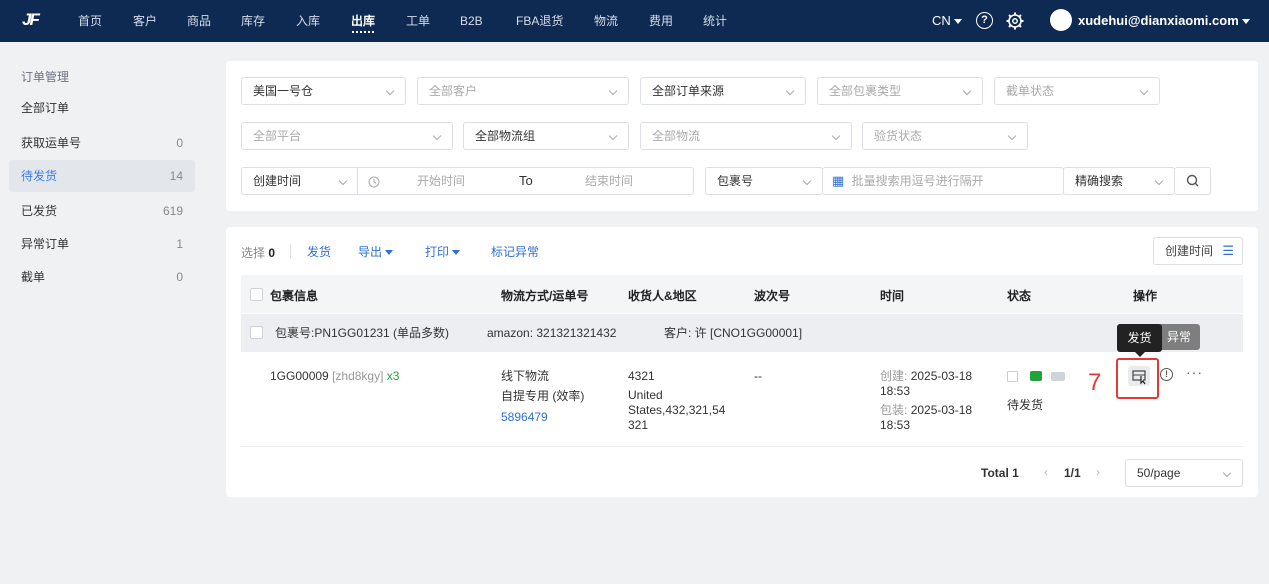  What do you see at coordinates (661, 21) in the screenshot?
I see `nav-fees: 费用` at bounding box center [661, 21].